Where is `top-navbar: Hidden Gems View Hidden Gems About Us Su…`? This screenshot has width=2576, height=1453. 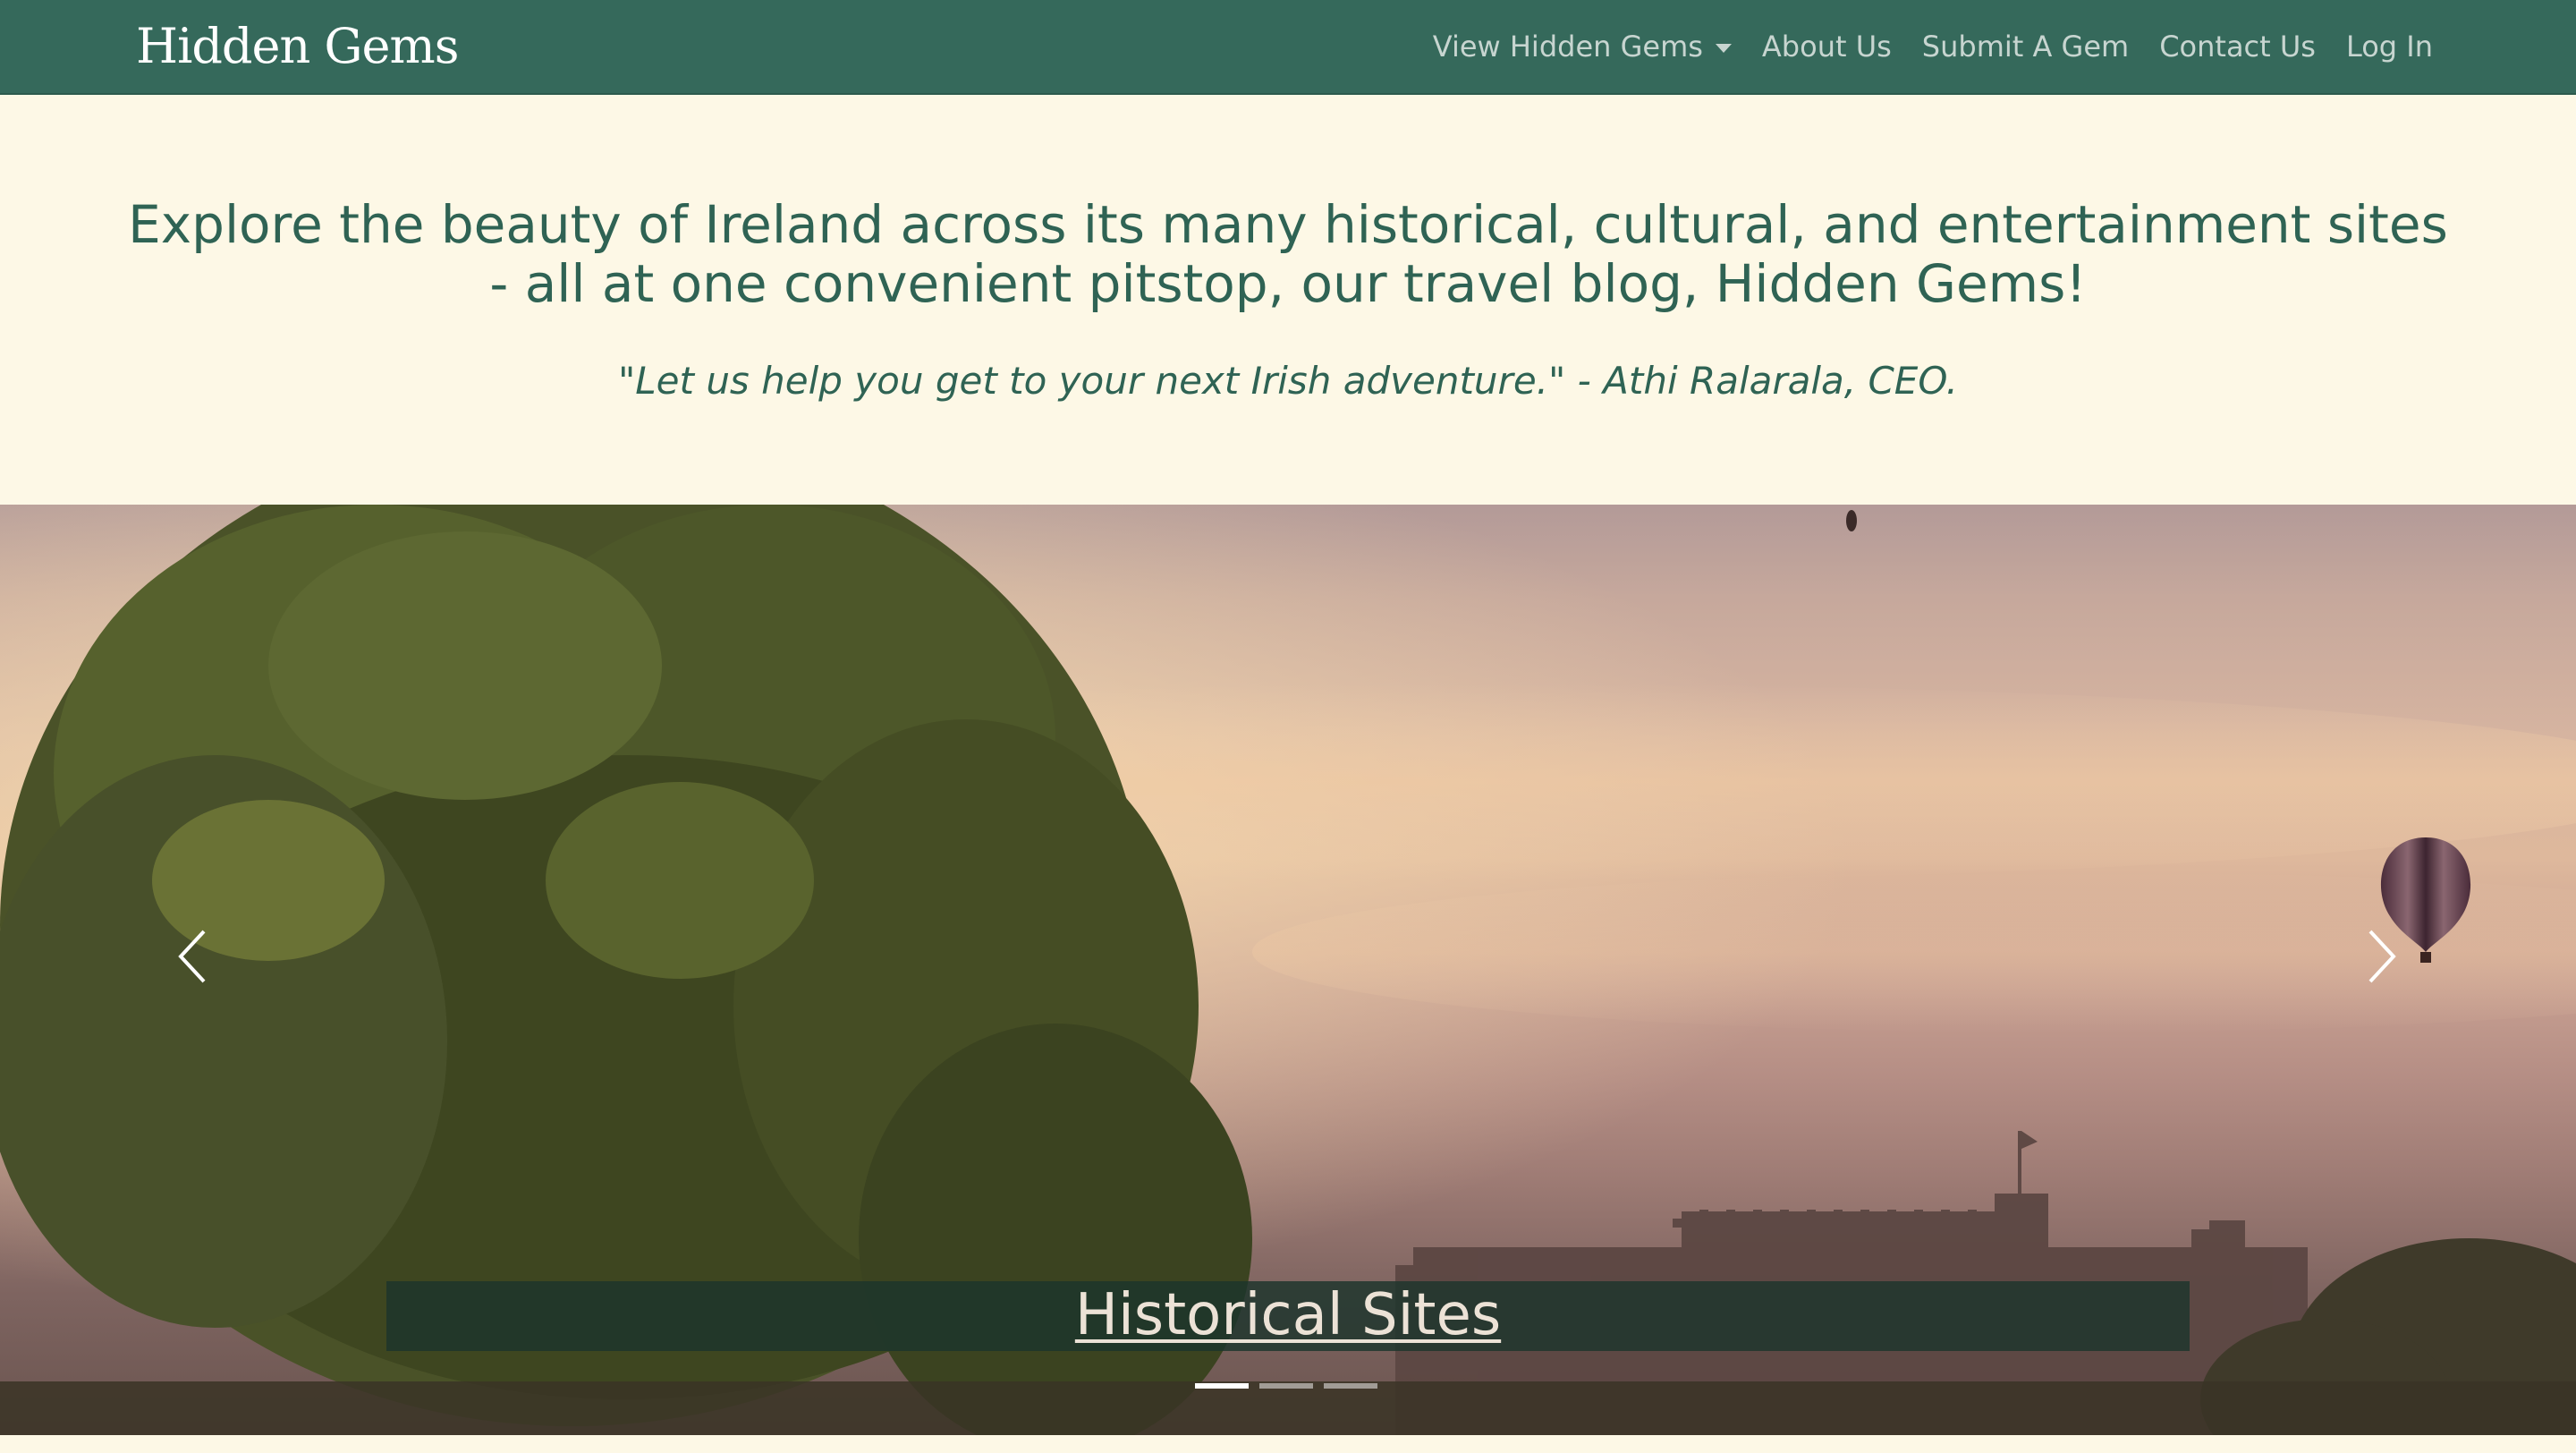 top-navbar: Hidden Gems View Hidden Gems About Us Su… is located at coordinates (1288, 47).